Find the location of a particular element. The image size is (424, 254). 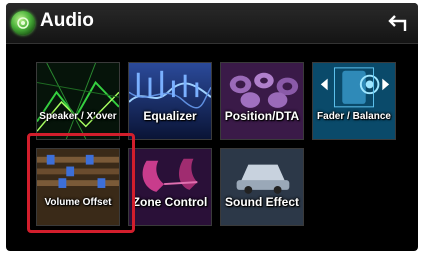

equalizer-label: Equalizer is located at coordinates (170, 116).